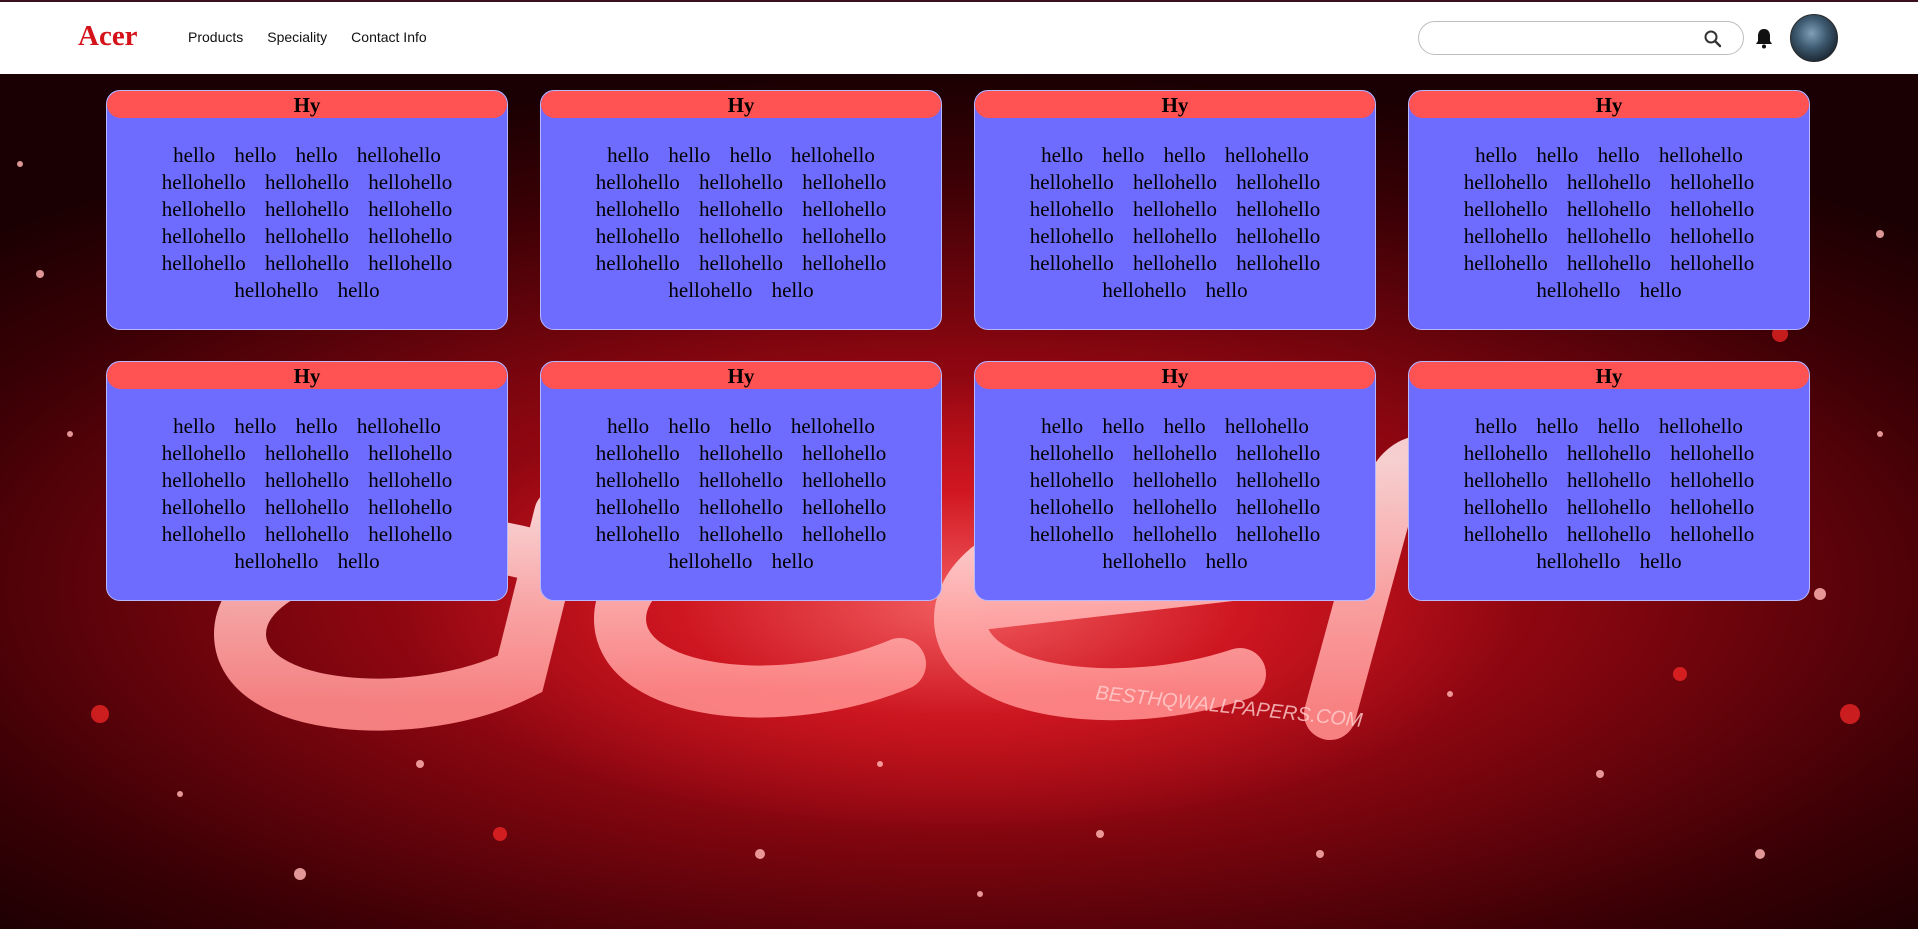  What do you see at coordinates (1563, 39) in the screenshot?
I see `search-input` at bounding box center [1563, 39].